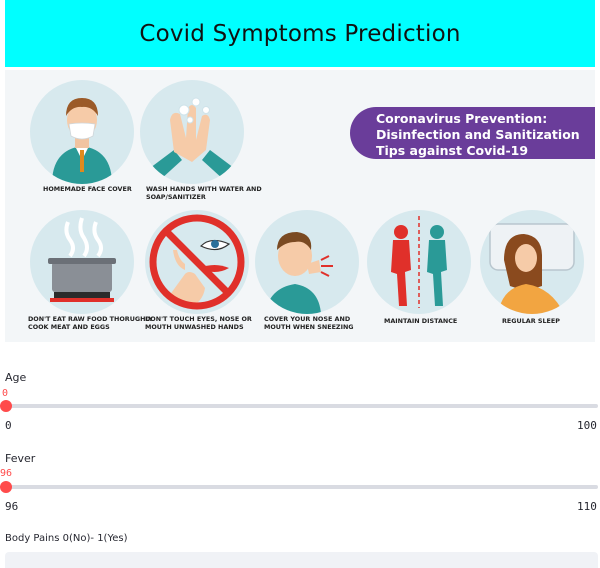 The width and height of the screenshot is (600, 568). What do you see at coordinates (6, 487) in the screenshot?
I see `fever-slider-thumb` at bounding box center [6, 487].